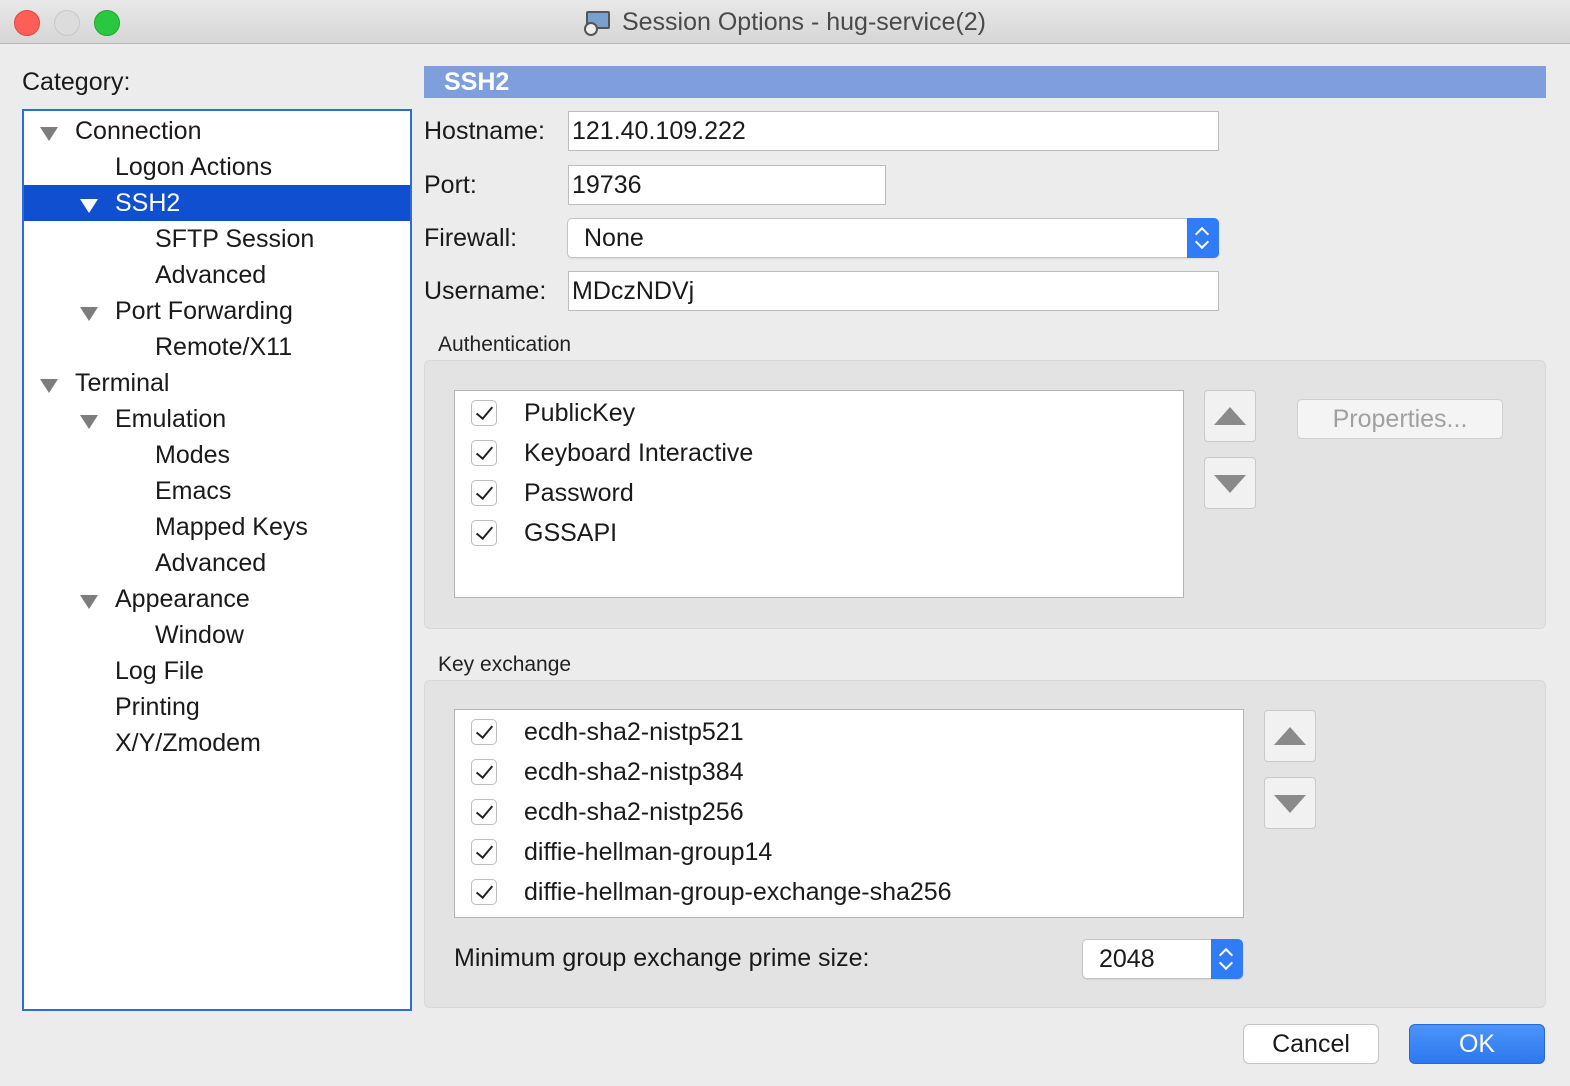 The height and width of the screenshot is (1086, 1570). I want to click on tree-item-port-forwarding: Port Forwarding, so click(217, 311).